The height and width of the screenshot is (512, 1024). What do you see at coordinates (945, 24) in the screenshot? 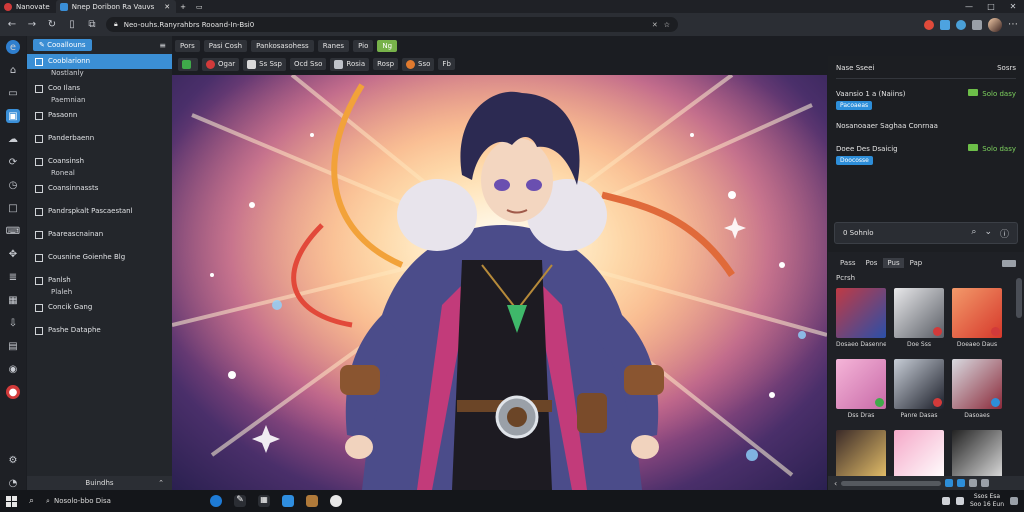
I see `puzzle-ext-icon` at bounding box center [945, 24].